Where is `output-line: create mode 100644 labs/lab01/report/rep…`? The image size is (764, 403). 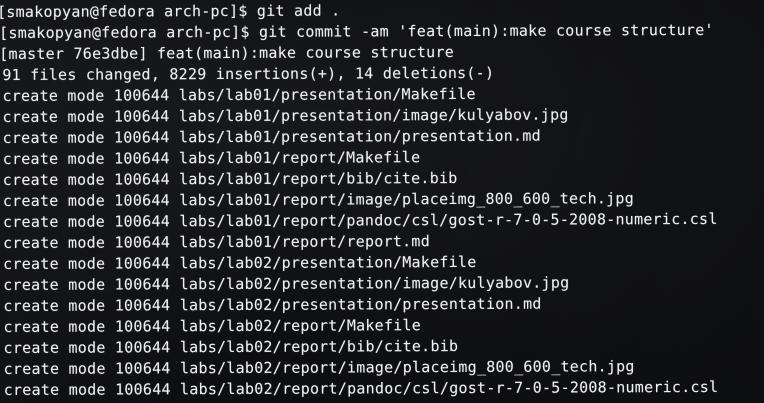
output-line: create mode 100644 labs/lab01/report/rep… is located at coordinates (217, 242).